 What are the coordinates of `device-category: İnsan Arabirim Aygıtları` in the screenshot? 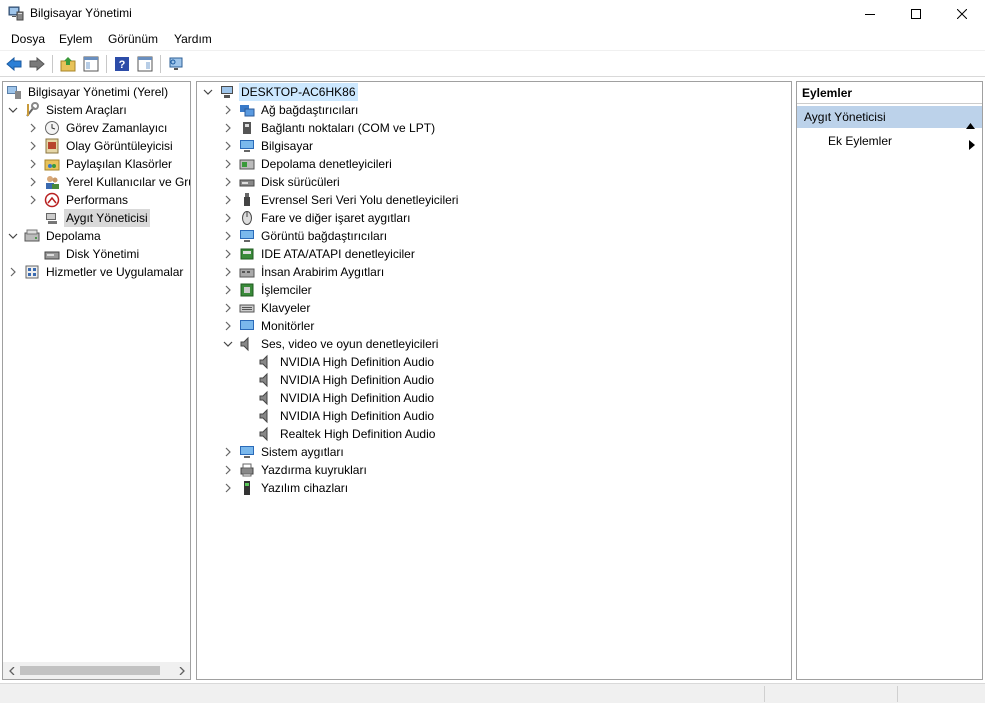 It's located at (303, 272).